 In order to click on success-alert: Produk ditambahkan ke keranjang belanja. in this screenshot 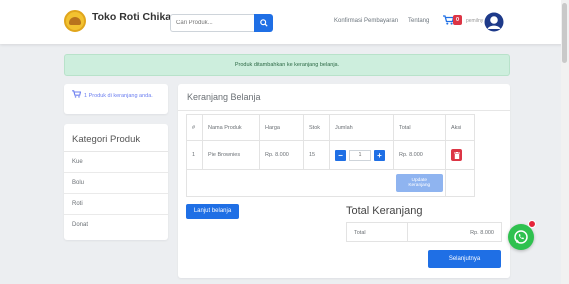, I will do `click(287, 65)`.